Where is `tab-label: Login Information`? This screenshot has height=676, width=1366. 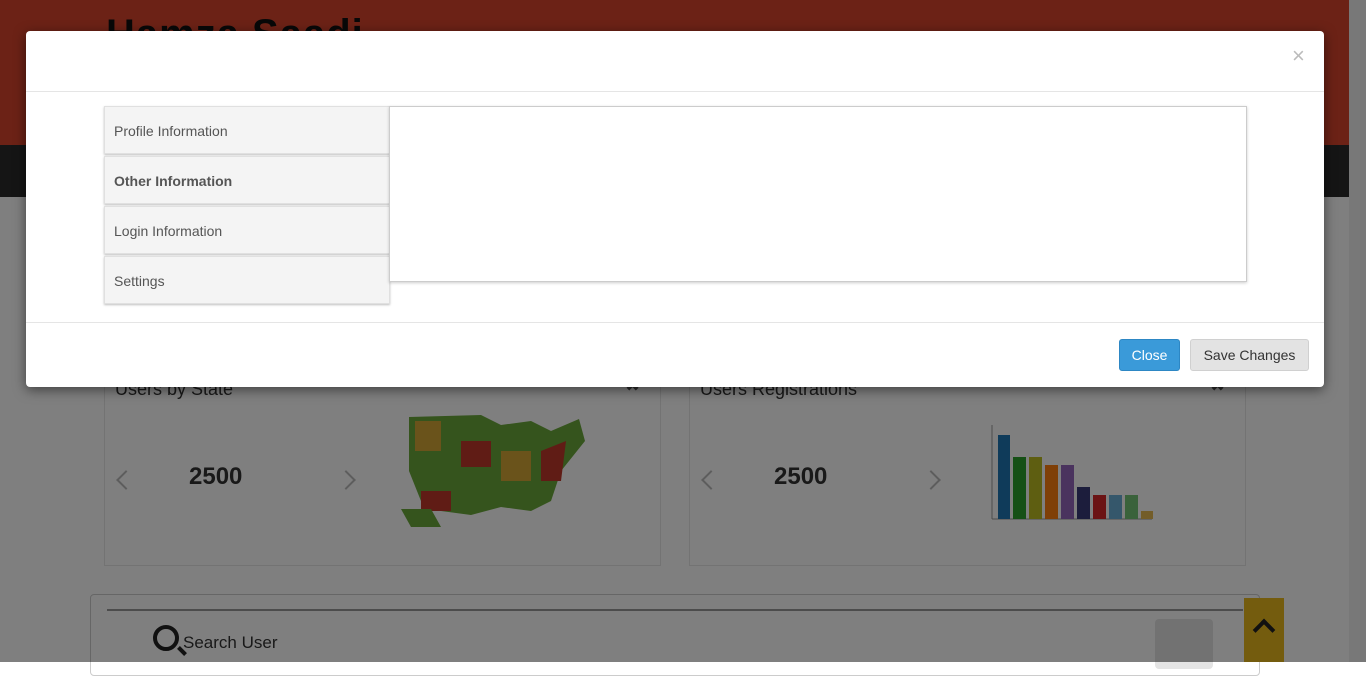
tab-label: Login Information is located at coordinates (168, 231).